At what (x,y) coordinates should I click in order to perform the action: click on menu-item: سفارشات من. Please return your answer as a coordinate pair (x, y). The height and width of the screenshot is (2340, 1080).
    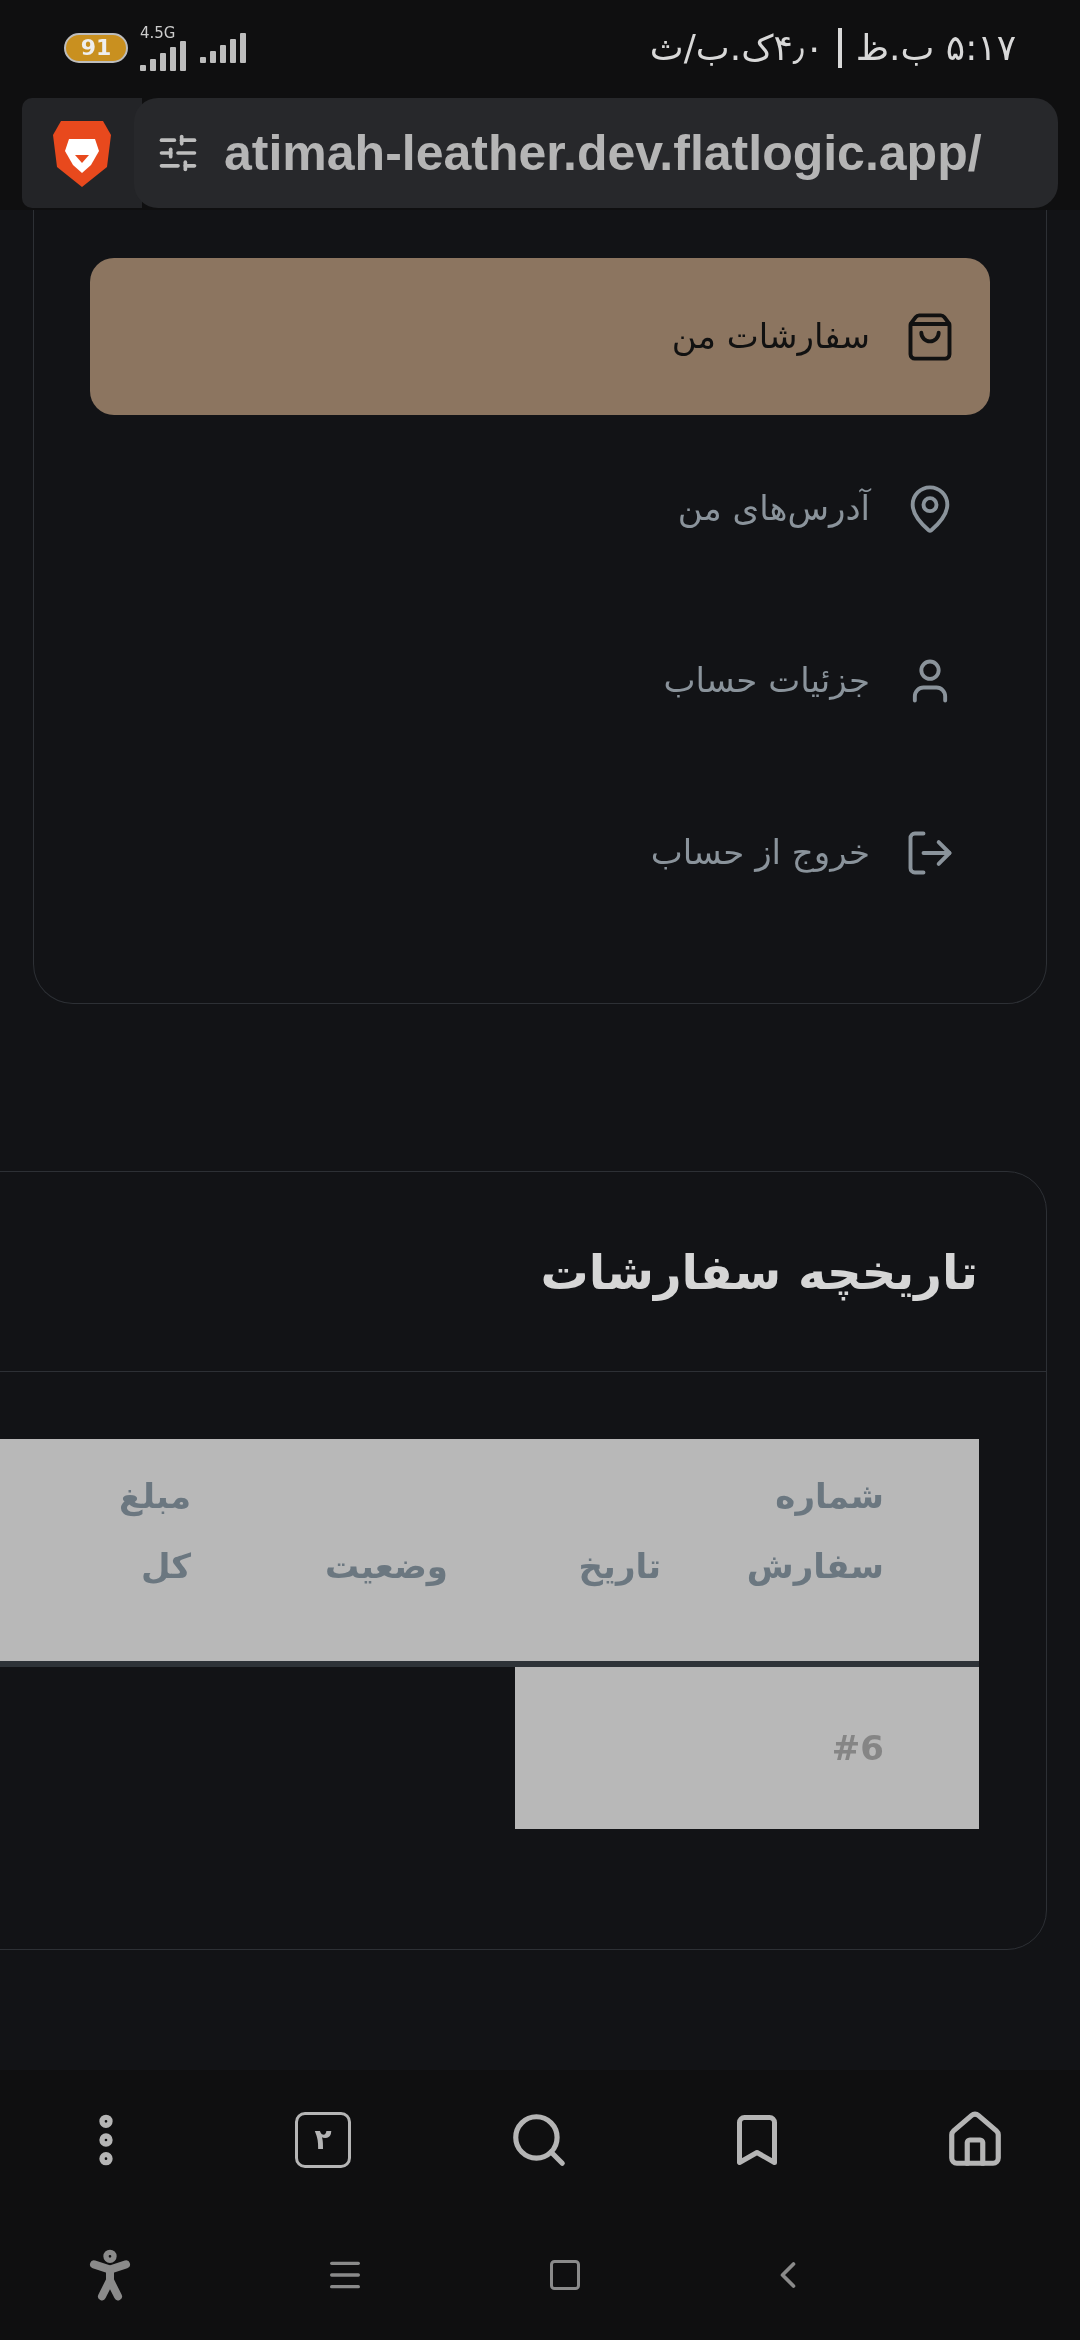
    Looking at the image, I should click on (540, 336).